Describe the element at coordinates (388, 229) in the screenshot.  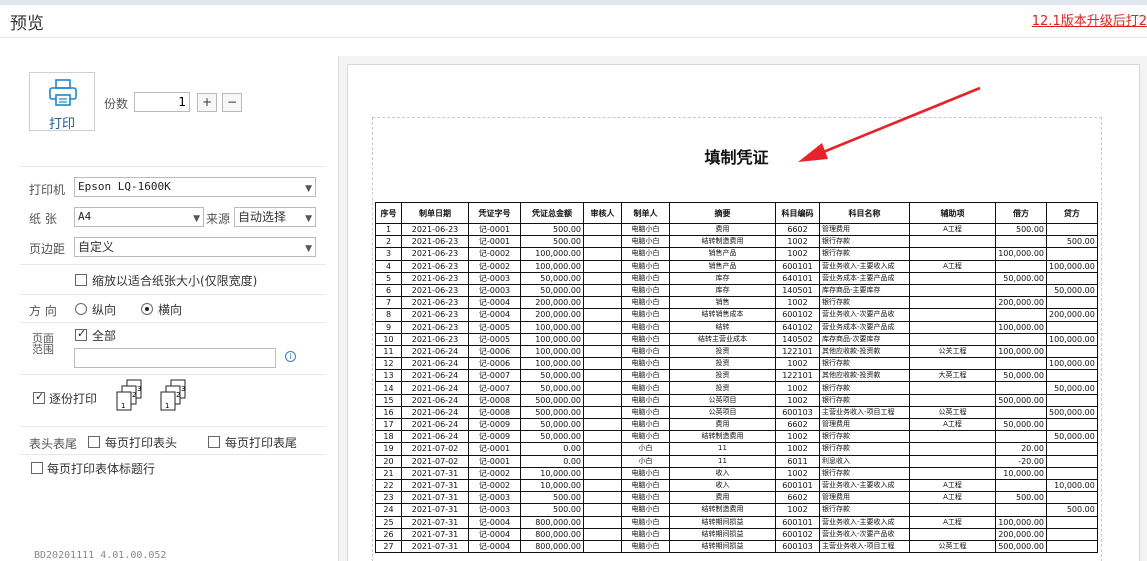
I see `table-cell: 1` at that location.